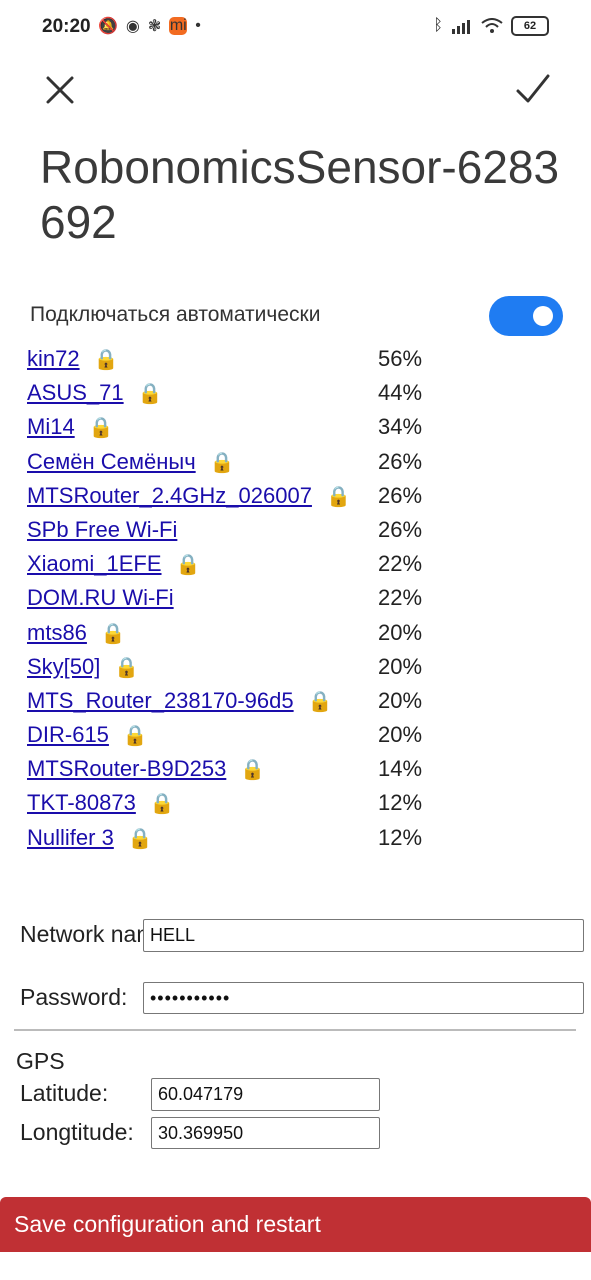 The height and width of the screenshot is (1280, 591). What do you see at coordinates (461, 27) in the screenshot?
I see `signal-icon` at bounding box center [461, 27].